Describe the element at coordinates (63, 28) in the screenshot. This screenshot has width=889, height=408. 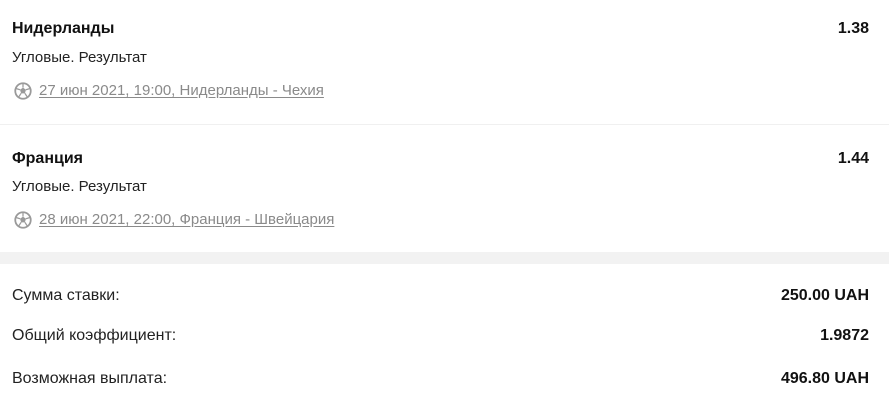
I see `bet-team: Нидерланды` at that location.